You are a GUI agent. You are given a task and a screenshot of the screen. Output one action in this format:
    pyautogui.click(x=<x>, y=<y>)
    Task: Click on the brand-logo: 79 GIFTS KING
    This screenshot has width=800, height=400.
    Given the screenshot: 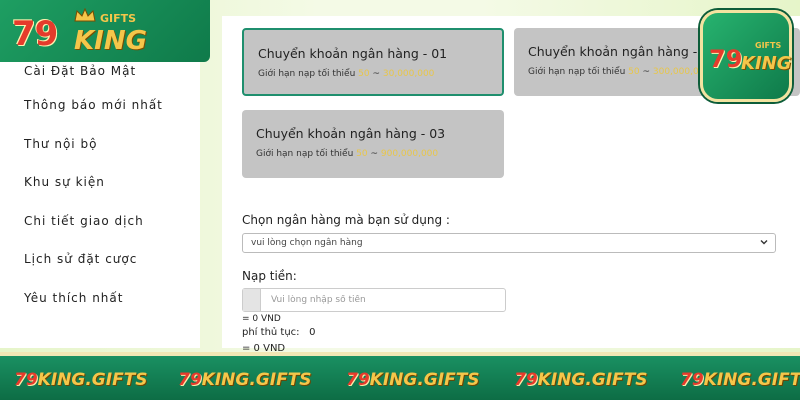 What is the action you would take?
    pyautogui.click(x=105, y=31)
    